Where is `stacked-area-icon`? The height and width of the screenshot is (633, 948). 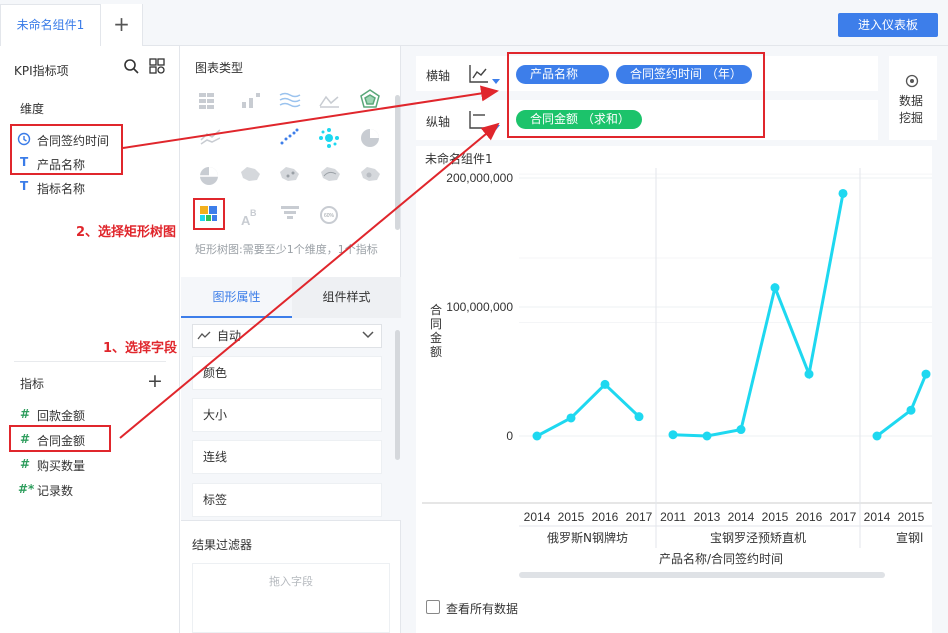
stacked-area-icon is located at coordinates (210, 137).